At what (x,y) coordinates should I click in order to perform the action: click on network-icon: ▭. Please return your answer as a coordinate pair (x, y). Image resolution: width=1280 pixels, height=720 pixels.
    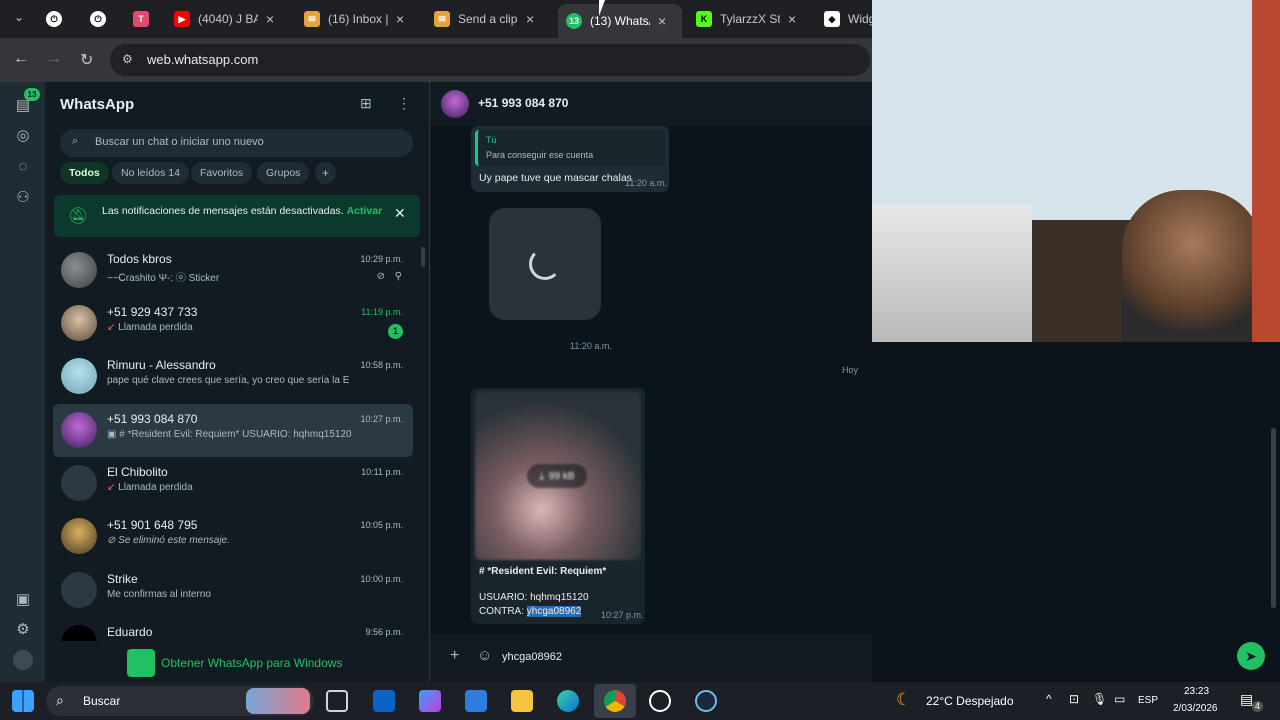
    Looking at the image, I should click on (1119, 699).